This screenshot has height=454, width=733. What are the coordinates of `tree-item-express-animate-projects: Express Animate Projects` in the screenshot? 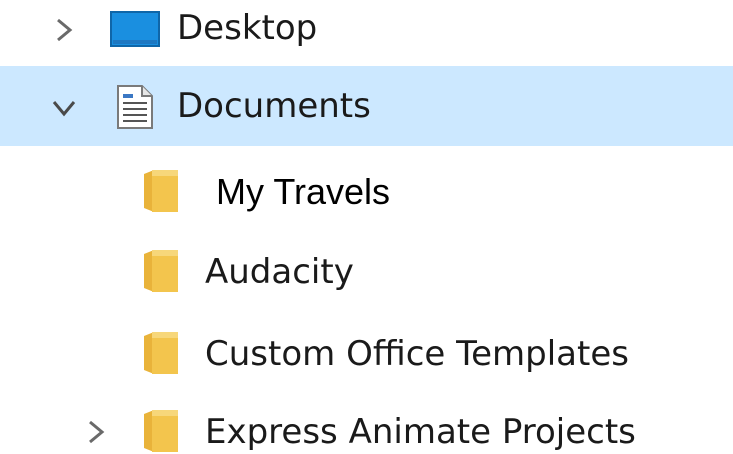 It's located at (366, 423).